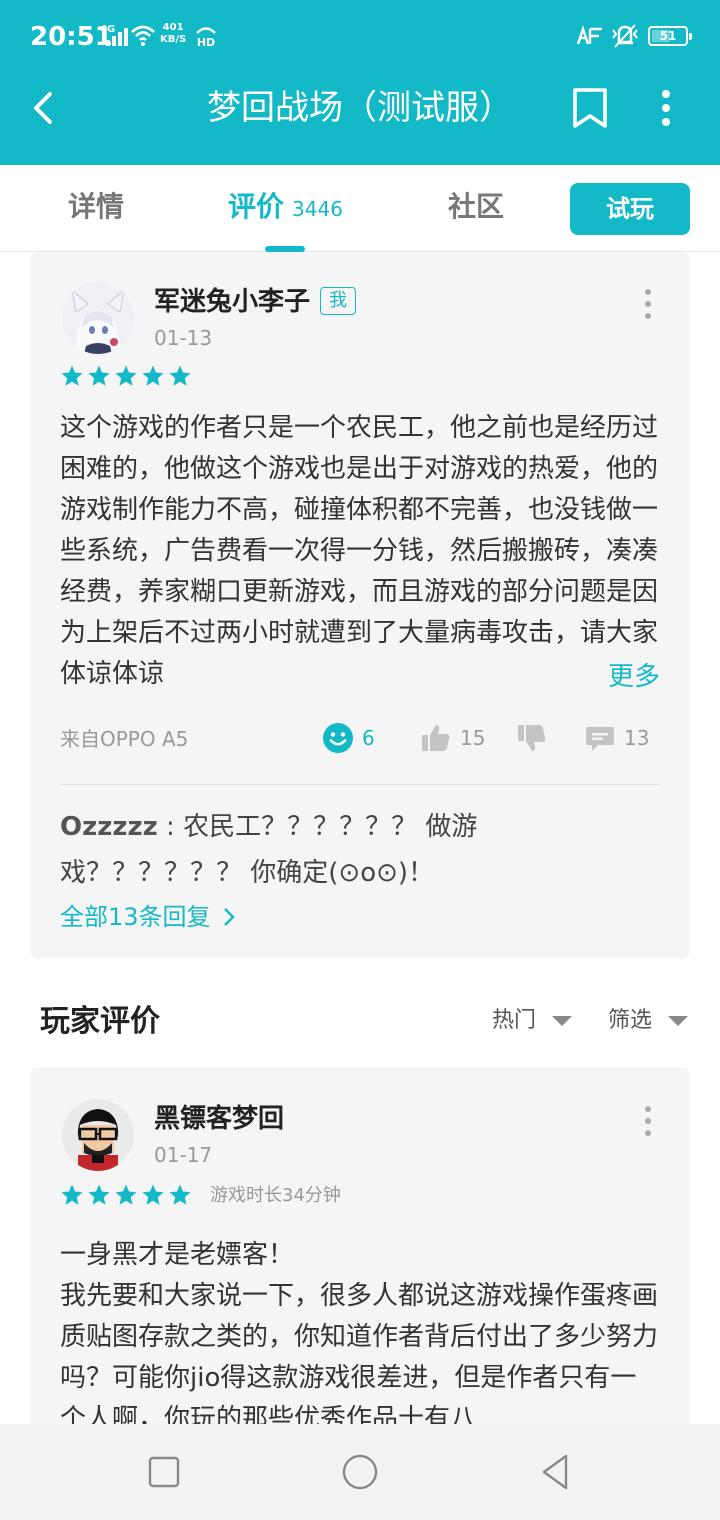  Describe the element at coordinates (338, 738) in the screenshot. I see `smile-icon` at that location.